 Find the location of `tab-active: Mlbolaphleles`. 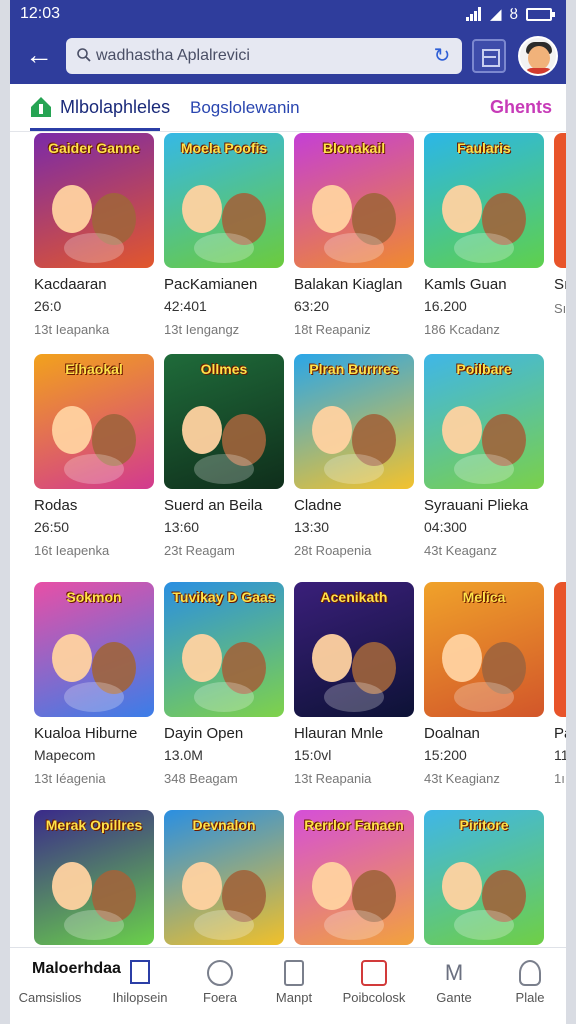

tab-active: Mlbolaphleles is located at coordinates (100, 107).